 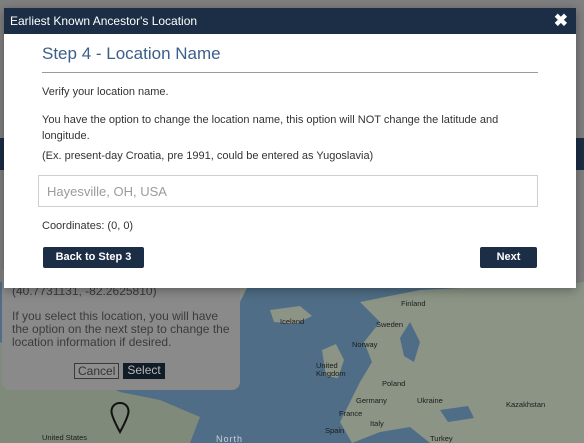 What do you see at coordinates (331, 369) in the screenshot?
I see `map-label-united-kingdom: United Kingdom` at bounding box center [331, 369].